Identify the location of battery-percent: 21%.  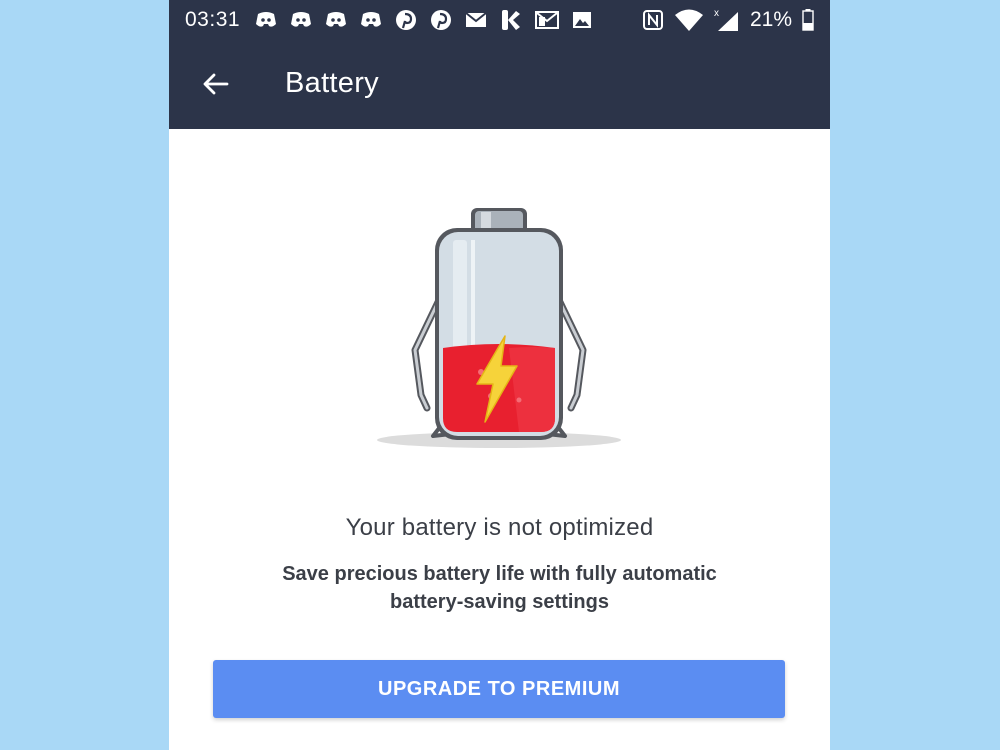
(770, 19).